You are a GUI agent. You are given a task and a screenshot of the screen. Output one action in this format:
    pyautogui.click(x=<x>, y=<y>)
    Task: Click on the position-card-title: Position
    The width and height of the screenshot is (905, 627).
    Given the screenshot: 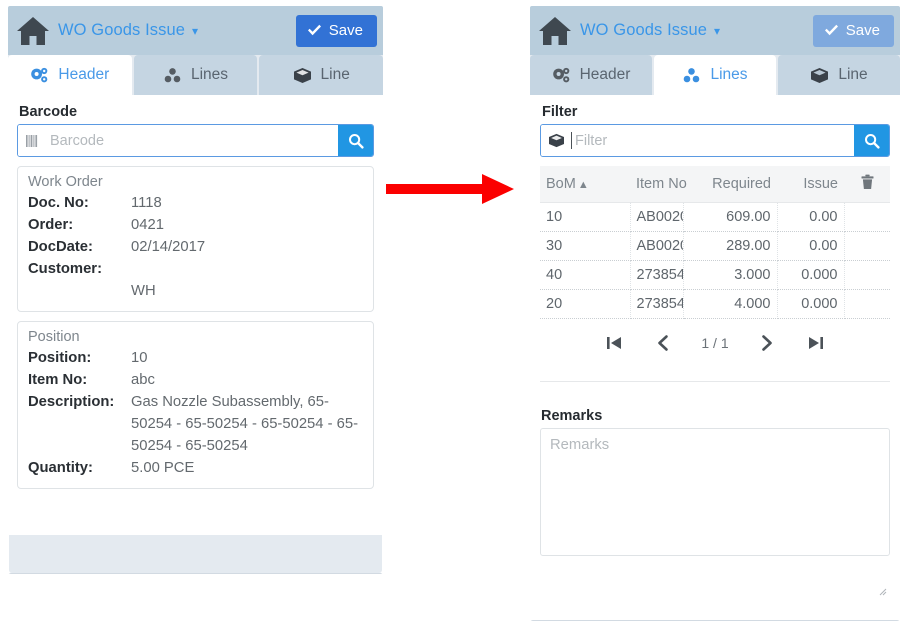 What is the action you would take?
    pyautogui.click(x=54, y=337)
    